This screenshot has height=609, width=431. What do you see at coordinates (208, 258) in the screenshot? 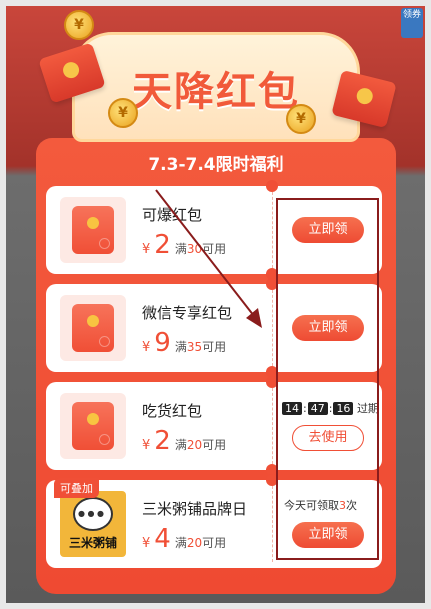
I see `annotation-arrow` at bounding box center [208, 258].